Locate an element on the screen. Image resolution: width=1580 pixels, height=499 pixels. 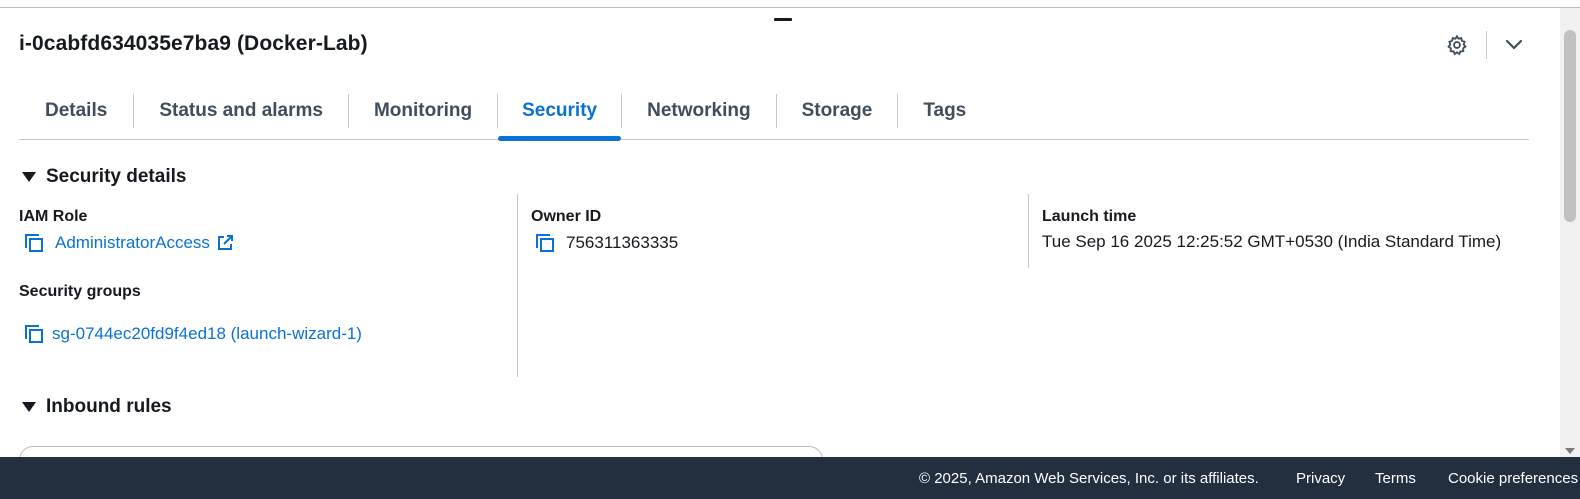
tab-networking: Networking is located at coordinates (698, 110).